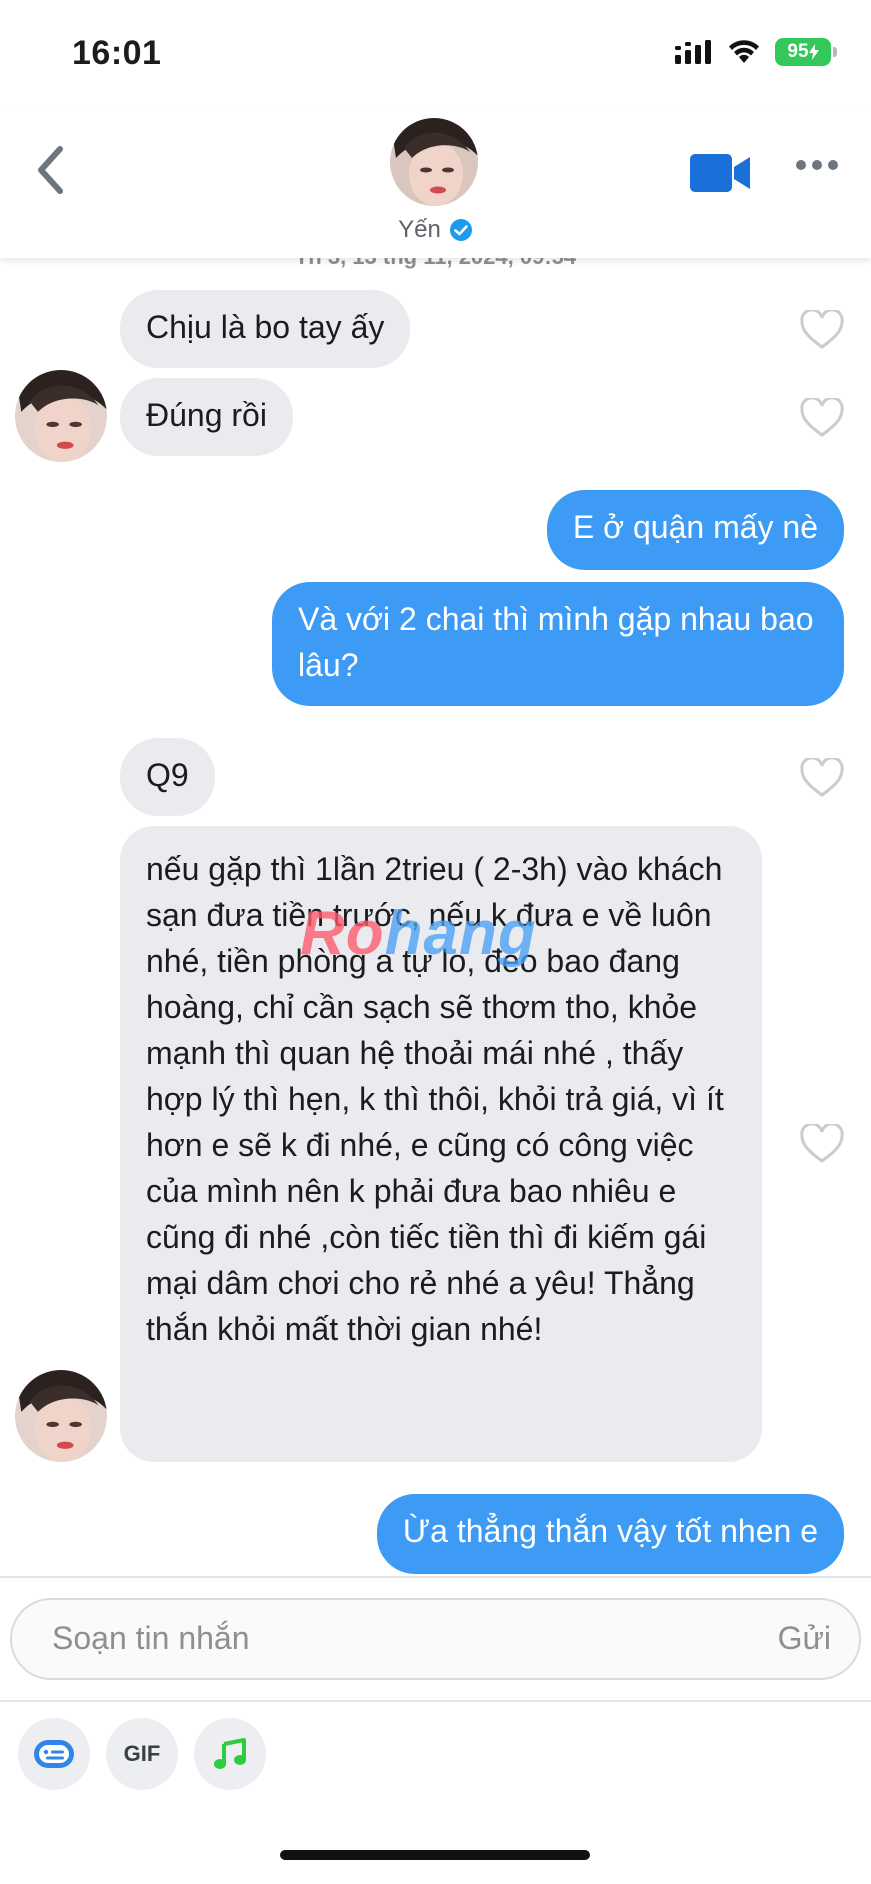 Image resolution: width=871 pixels, height=1884 pixels. What do you see at coordinates (813, 52) in the screenshot?
I see `charging-bolt-icon` at bounding box center [813, 52].